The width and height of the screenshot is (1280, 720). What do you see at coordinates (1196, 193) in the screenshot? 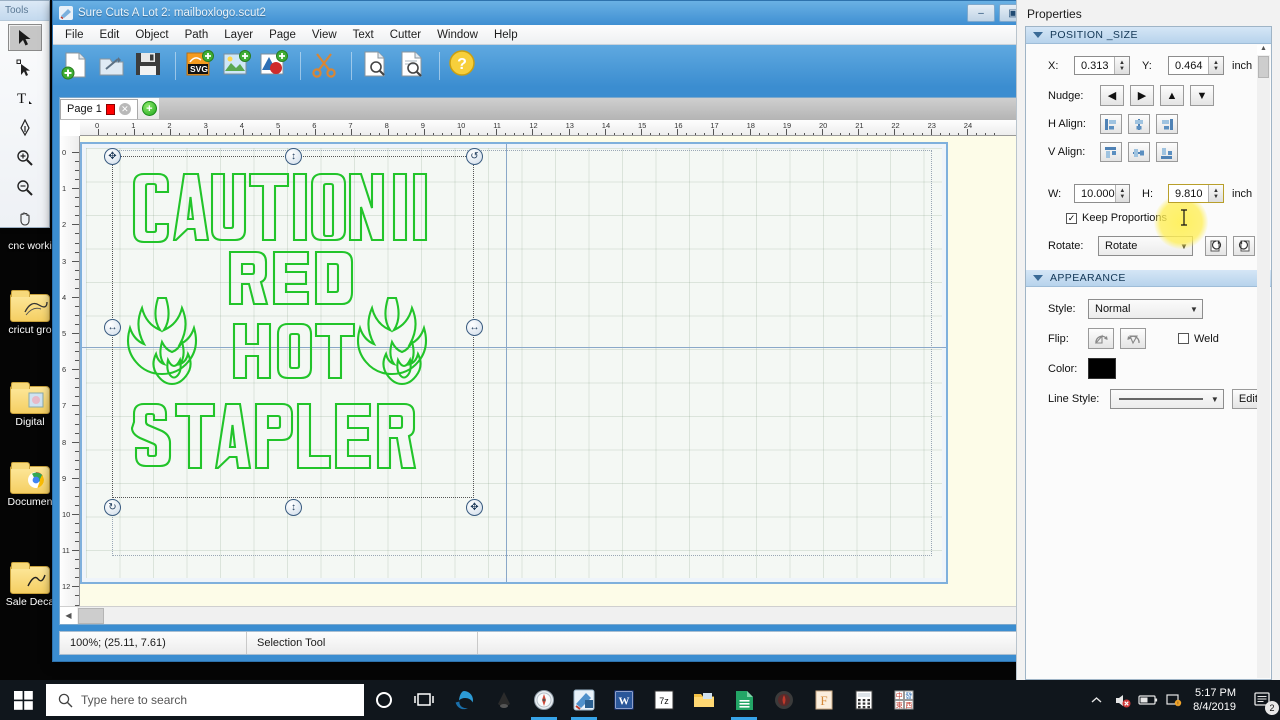
I see `height-field: 9.810 ▲ ▼` at bounding box center [1196, 193].